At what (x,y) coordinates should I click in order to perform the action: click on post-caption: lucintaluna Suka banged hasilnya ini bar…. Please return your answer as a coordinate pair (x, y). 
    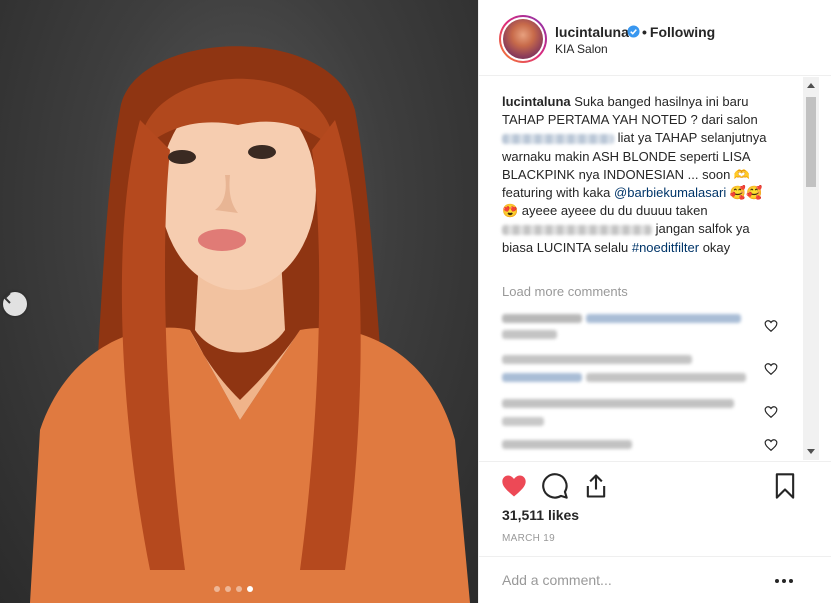
    Looking at the image, I should click on (638, 175).